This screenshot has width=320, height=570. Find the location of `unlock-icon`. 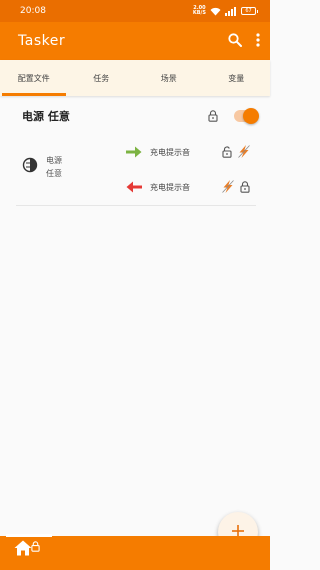

unlock-icon is located at coordinates (227, 152).